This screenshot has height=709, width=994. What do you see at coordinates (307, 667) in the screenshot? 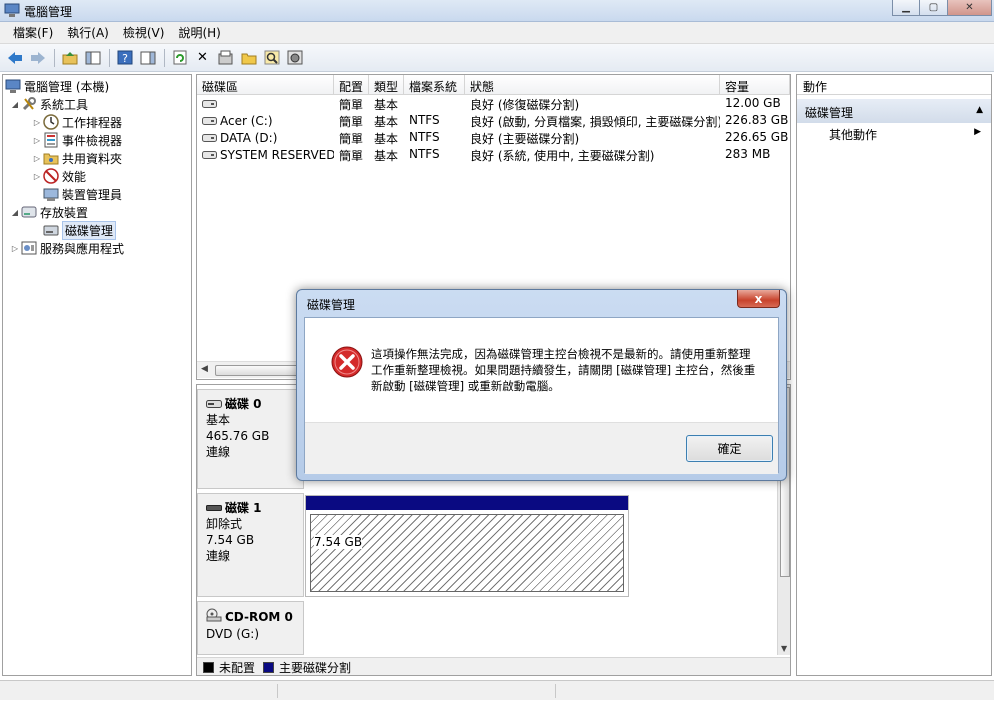
I see `legend-primary: 主要磁碟分割` at bounding box center [307, 667].